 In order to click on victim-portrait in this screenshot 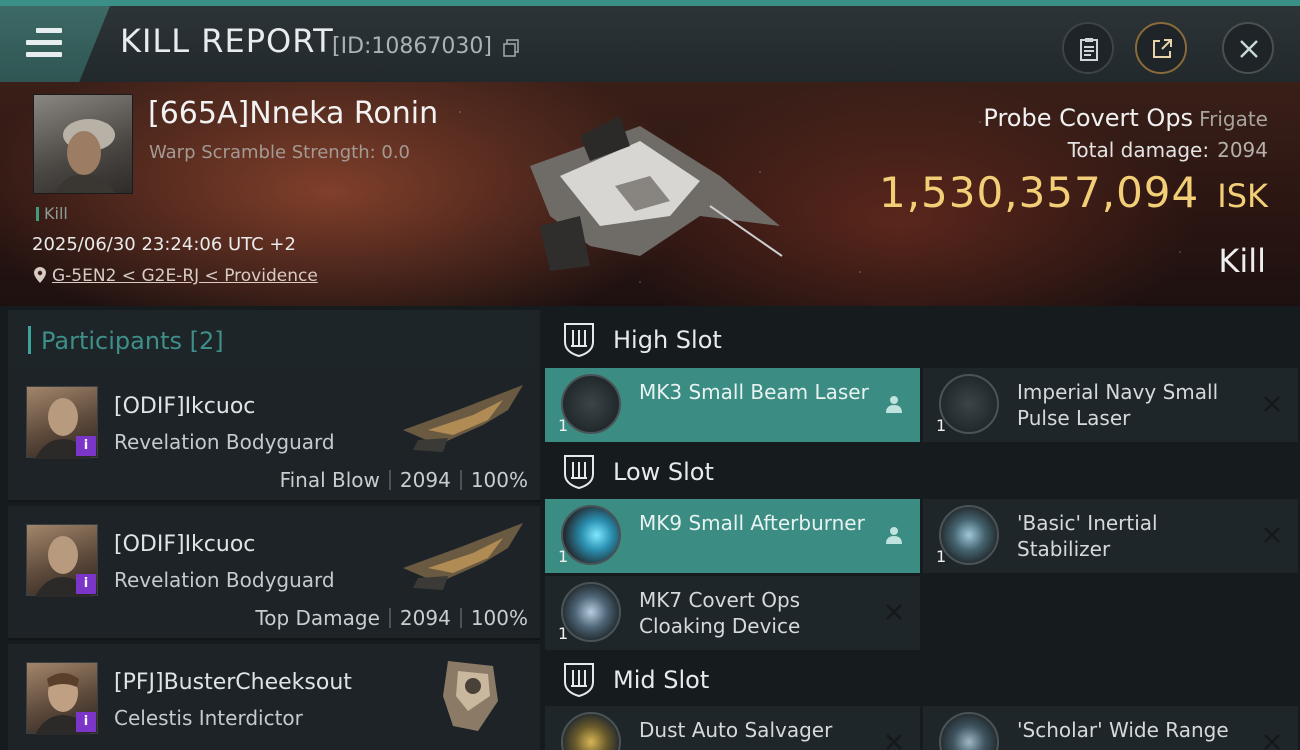, I will do `click(83, 144)`.